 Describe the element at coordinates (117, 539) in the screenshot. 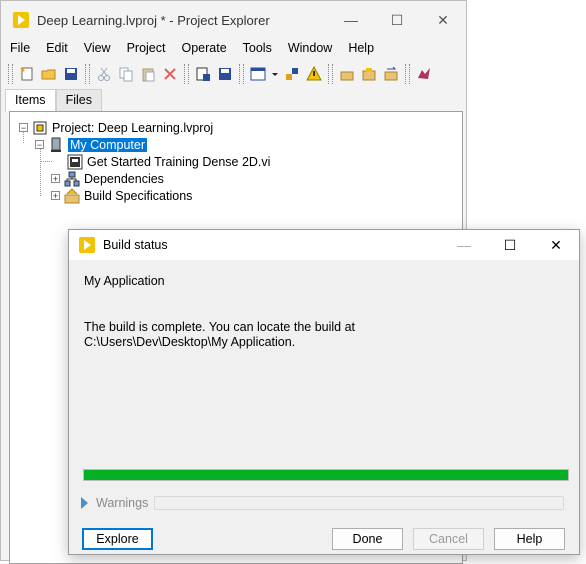

I see `explore-button: Explore` at that location.